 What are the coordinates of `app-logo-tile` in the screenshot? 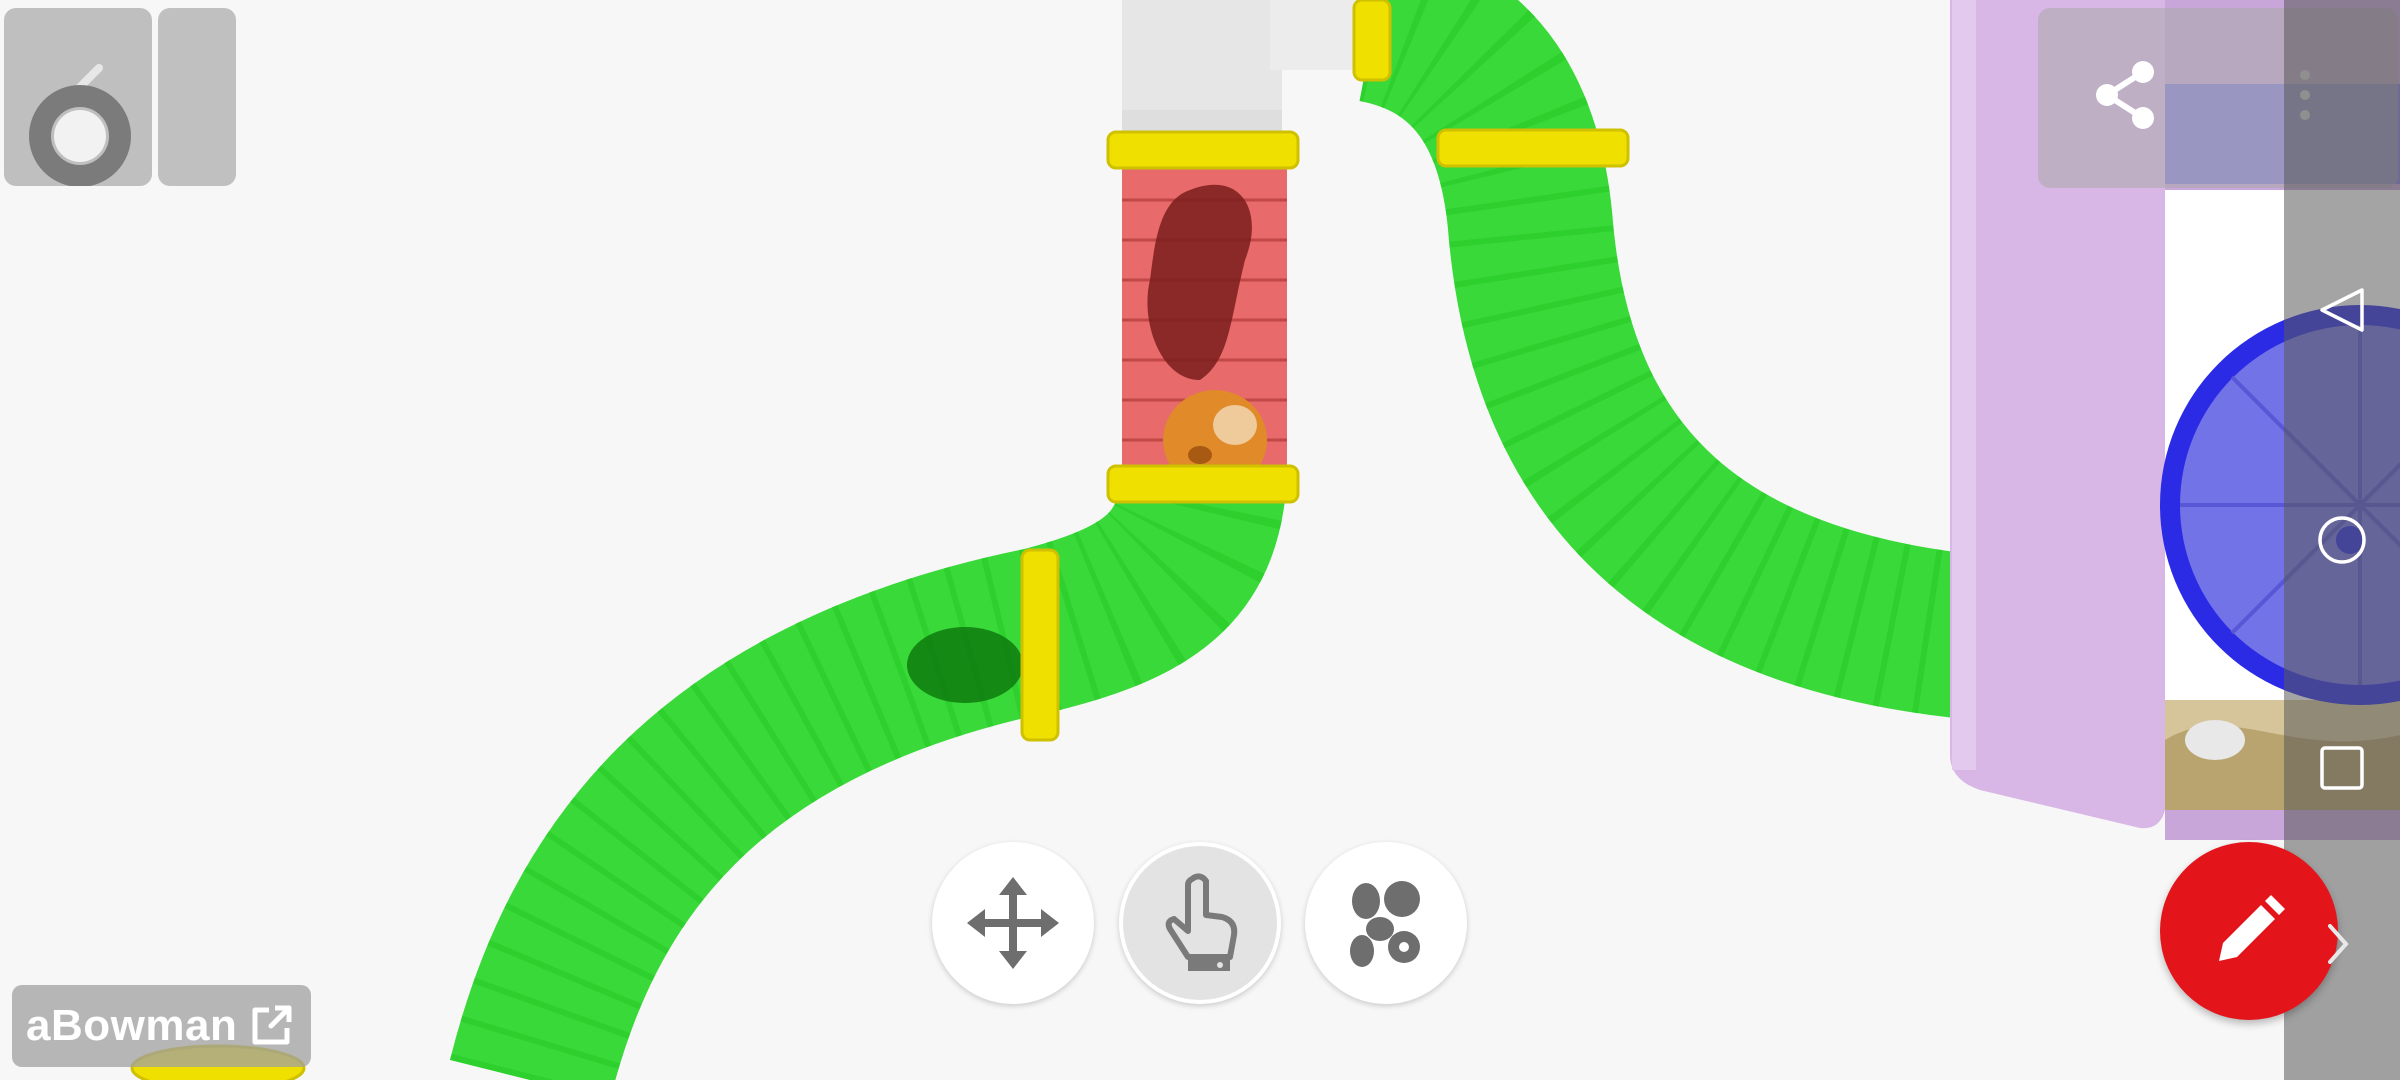 It's located at (78, 97).